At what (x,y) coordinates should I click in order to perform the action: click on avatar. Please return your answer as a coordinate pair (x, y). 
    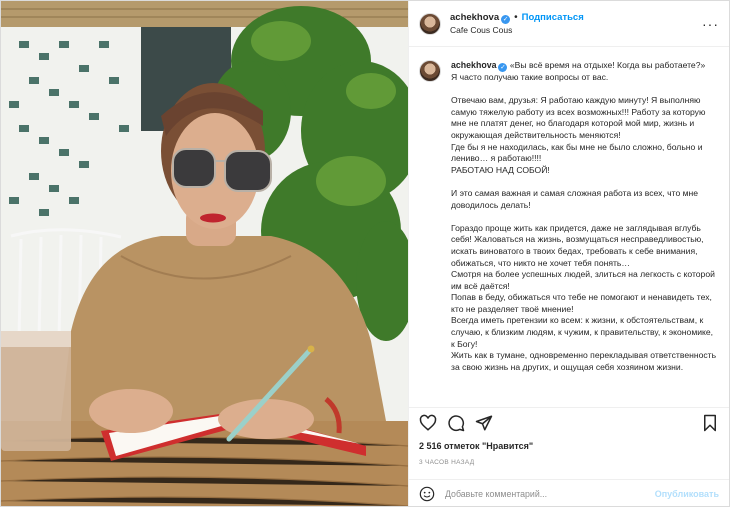
    Looking at the image, I should click on (430, 23).